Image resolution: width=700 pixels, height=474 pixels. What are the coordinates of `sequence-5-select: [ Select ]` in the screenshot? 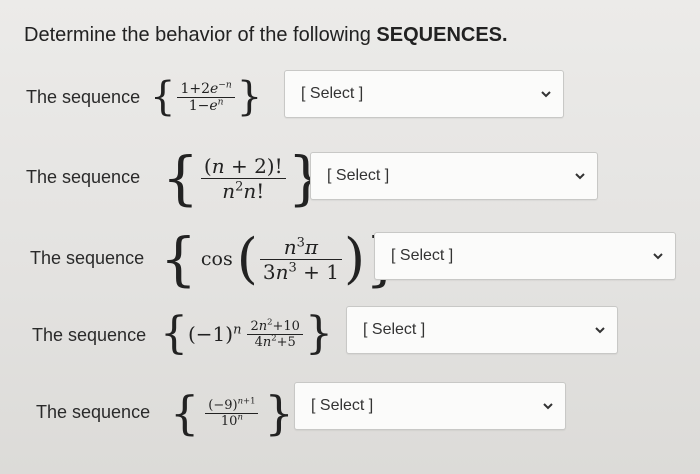 It's located at (430, 406).